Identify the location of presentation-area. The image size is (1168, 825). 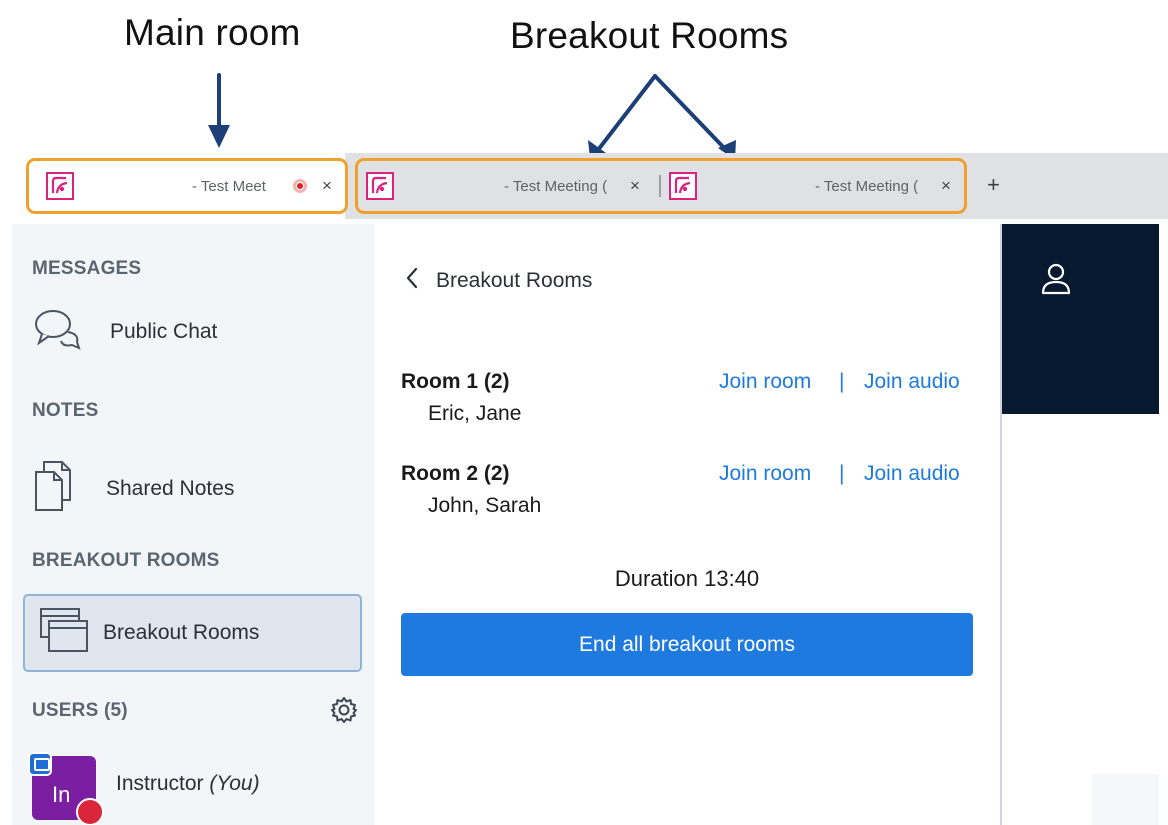
(1079, 524).